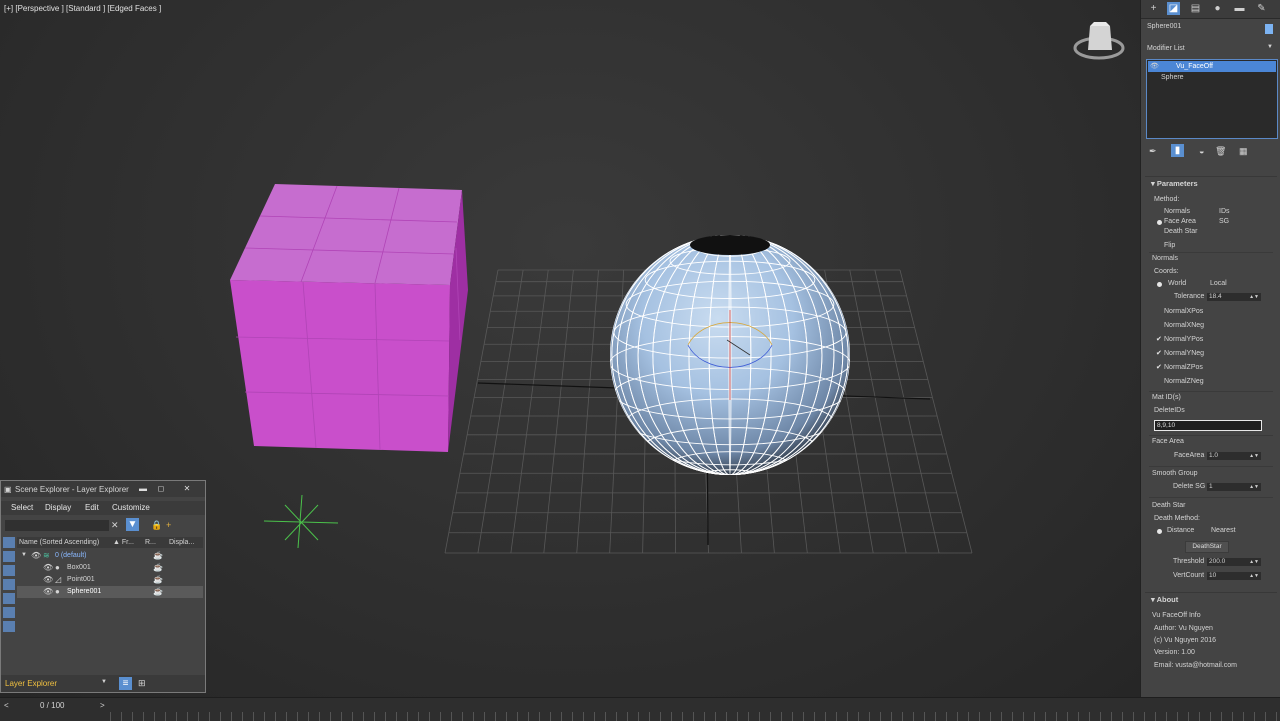 Image resolution: width=1280 pixels, height=721 pixels. I want to click on death-nearest: Nearest, so click(1223, 530).